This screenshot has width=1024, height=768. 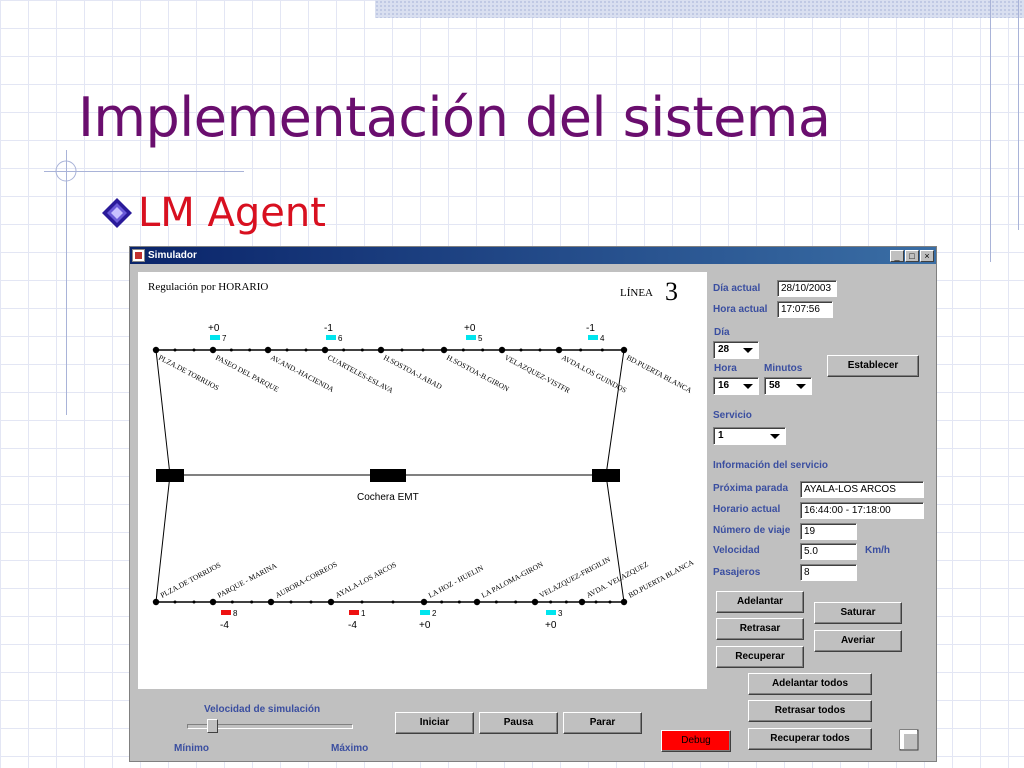 What do you see at coordinates (747, 509) in the screenshot?
I see `horario-actual-label: Horario actual` at bounding box center [747, 509].